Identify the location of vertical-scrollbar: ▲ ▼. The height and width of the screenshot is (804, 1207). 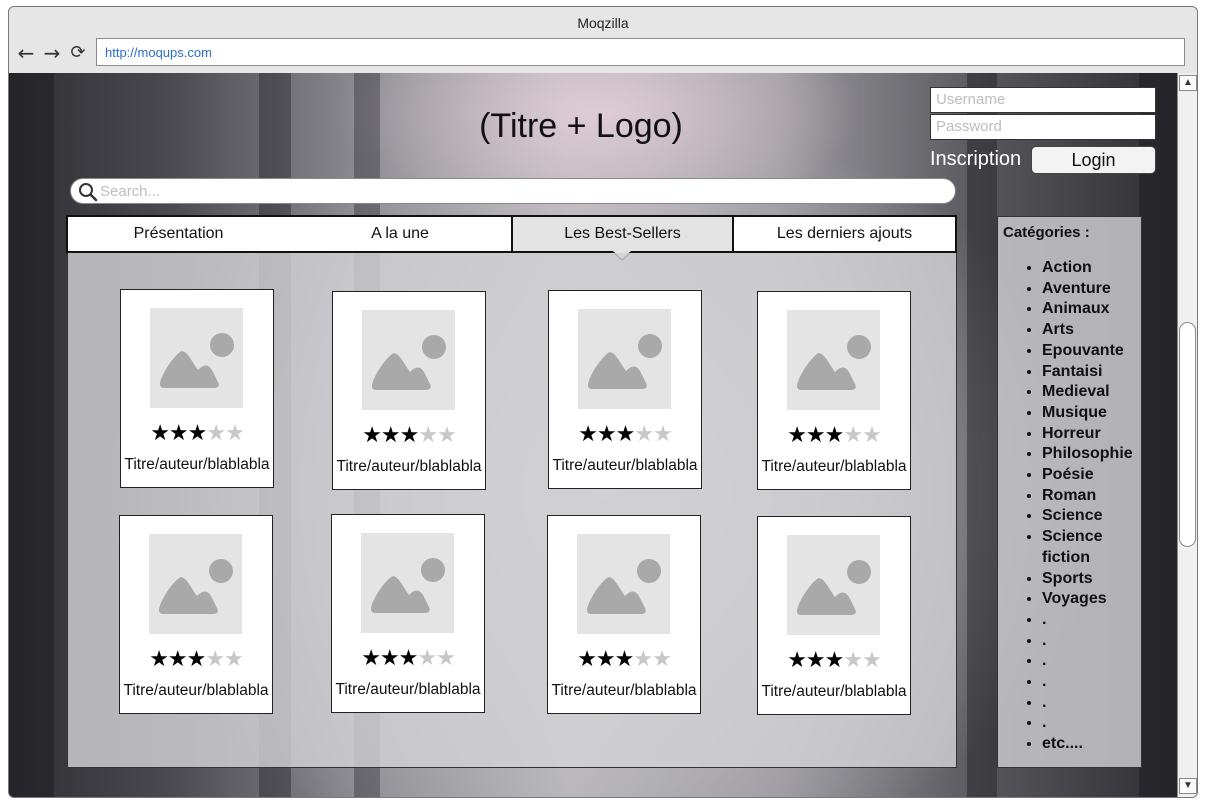
(1187, 435).